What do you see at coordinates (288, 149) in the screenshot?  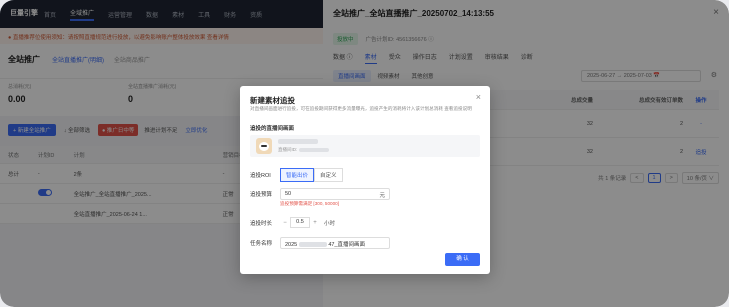 I see `scene-id-label: 直播间ID:` at bounding box center [288, 149].